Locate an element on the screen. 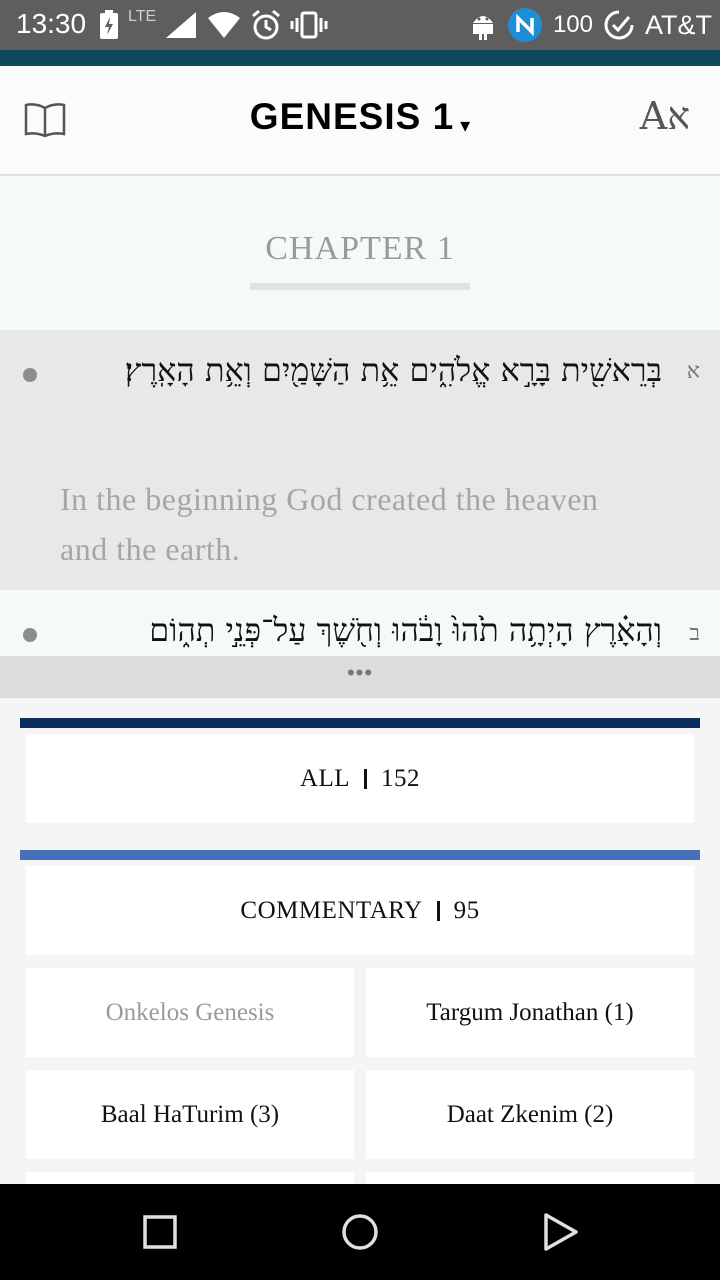 The width and height of the screenshot is (720, 1280). chapter-title: CHAPTER 1 is located at coordinates (360, 248).